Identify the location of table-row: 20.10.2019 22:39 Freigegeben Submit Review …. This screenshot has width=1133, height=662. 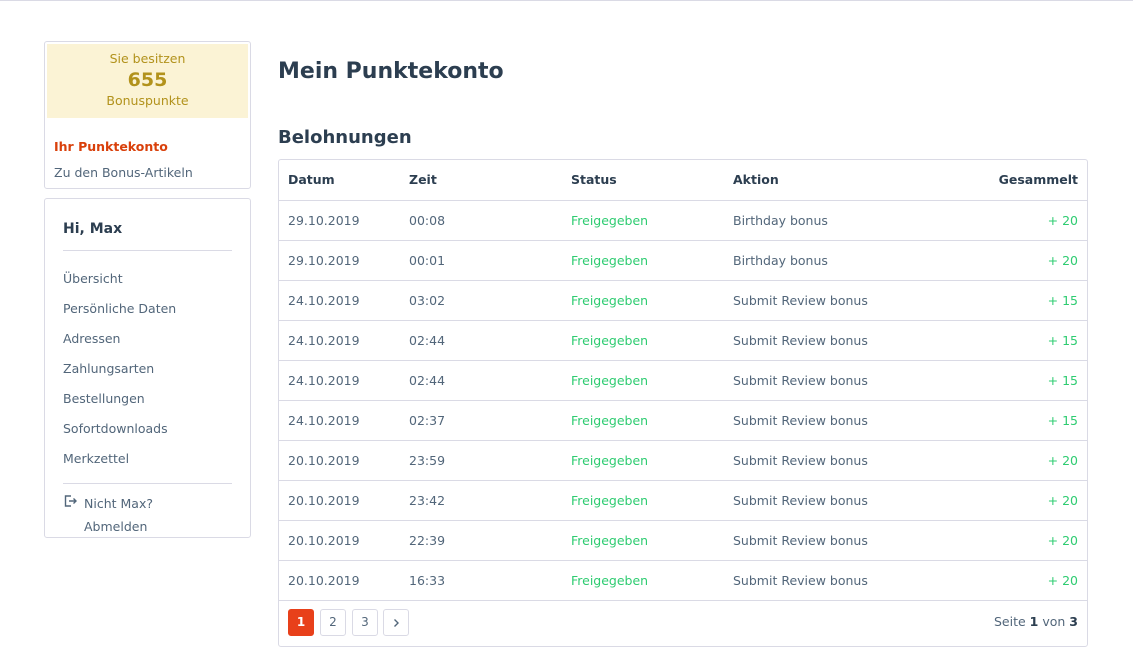
(683, 540).